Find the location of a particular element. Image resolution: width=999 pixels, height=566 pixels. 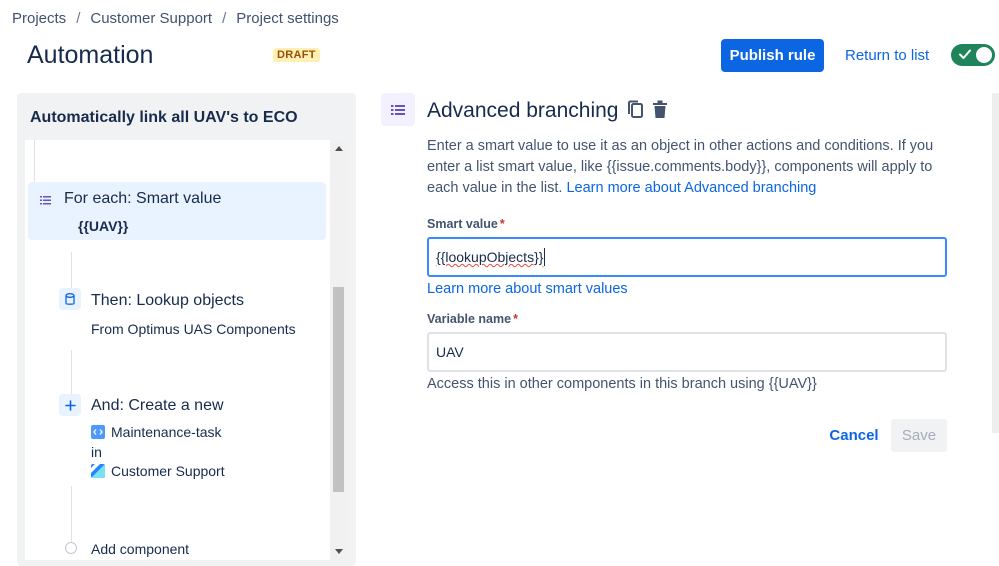

variable-name-text: UAV is located at coordinates (450, 352).